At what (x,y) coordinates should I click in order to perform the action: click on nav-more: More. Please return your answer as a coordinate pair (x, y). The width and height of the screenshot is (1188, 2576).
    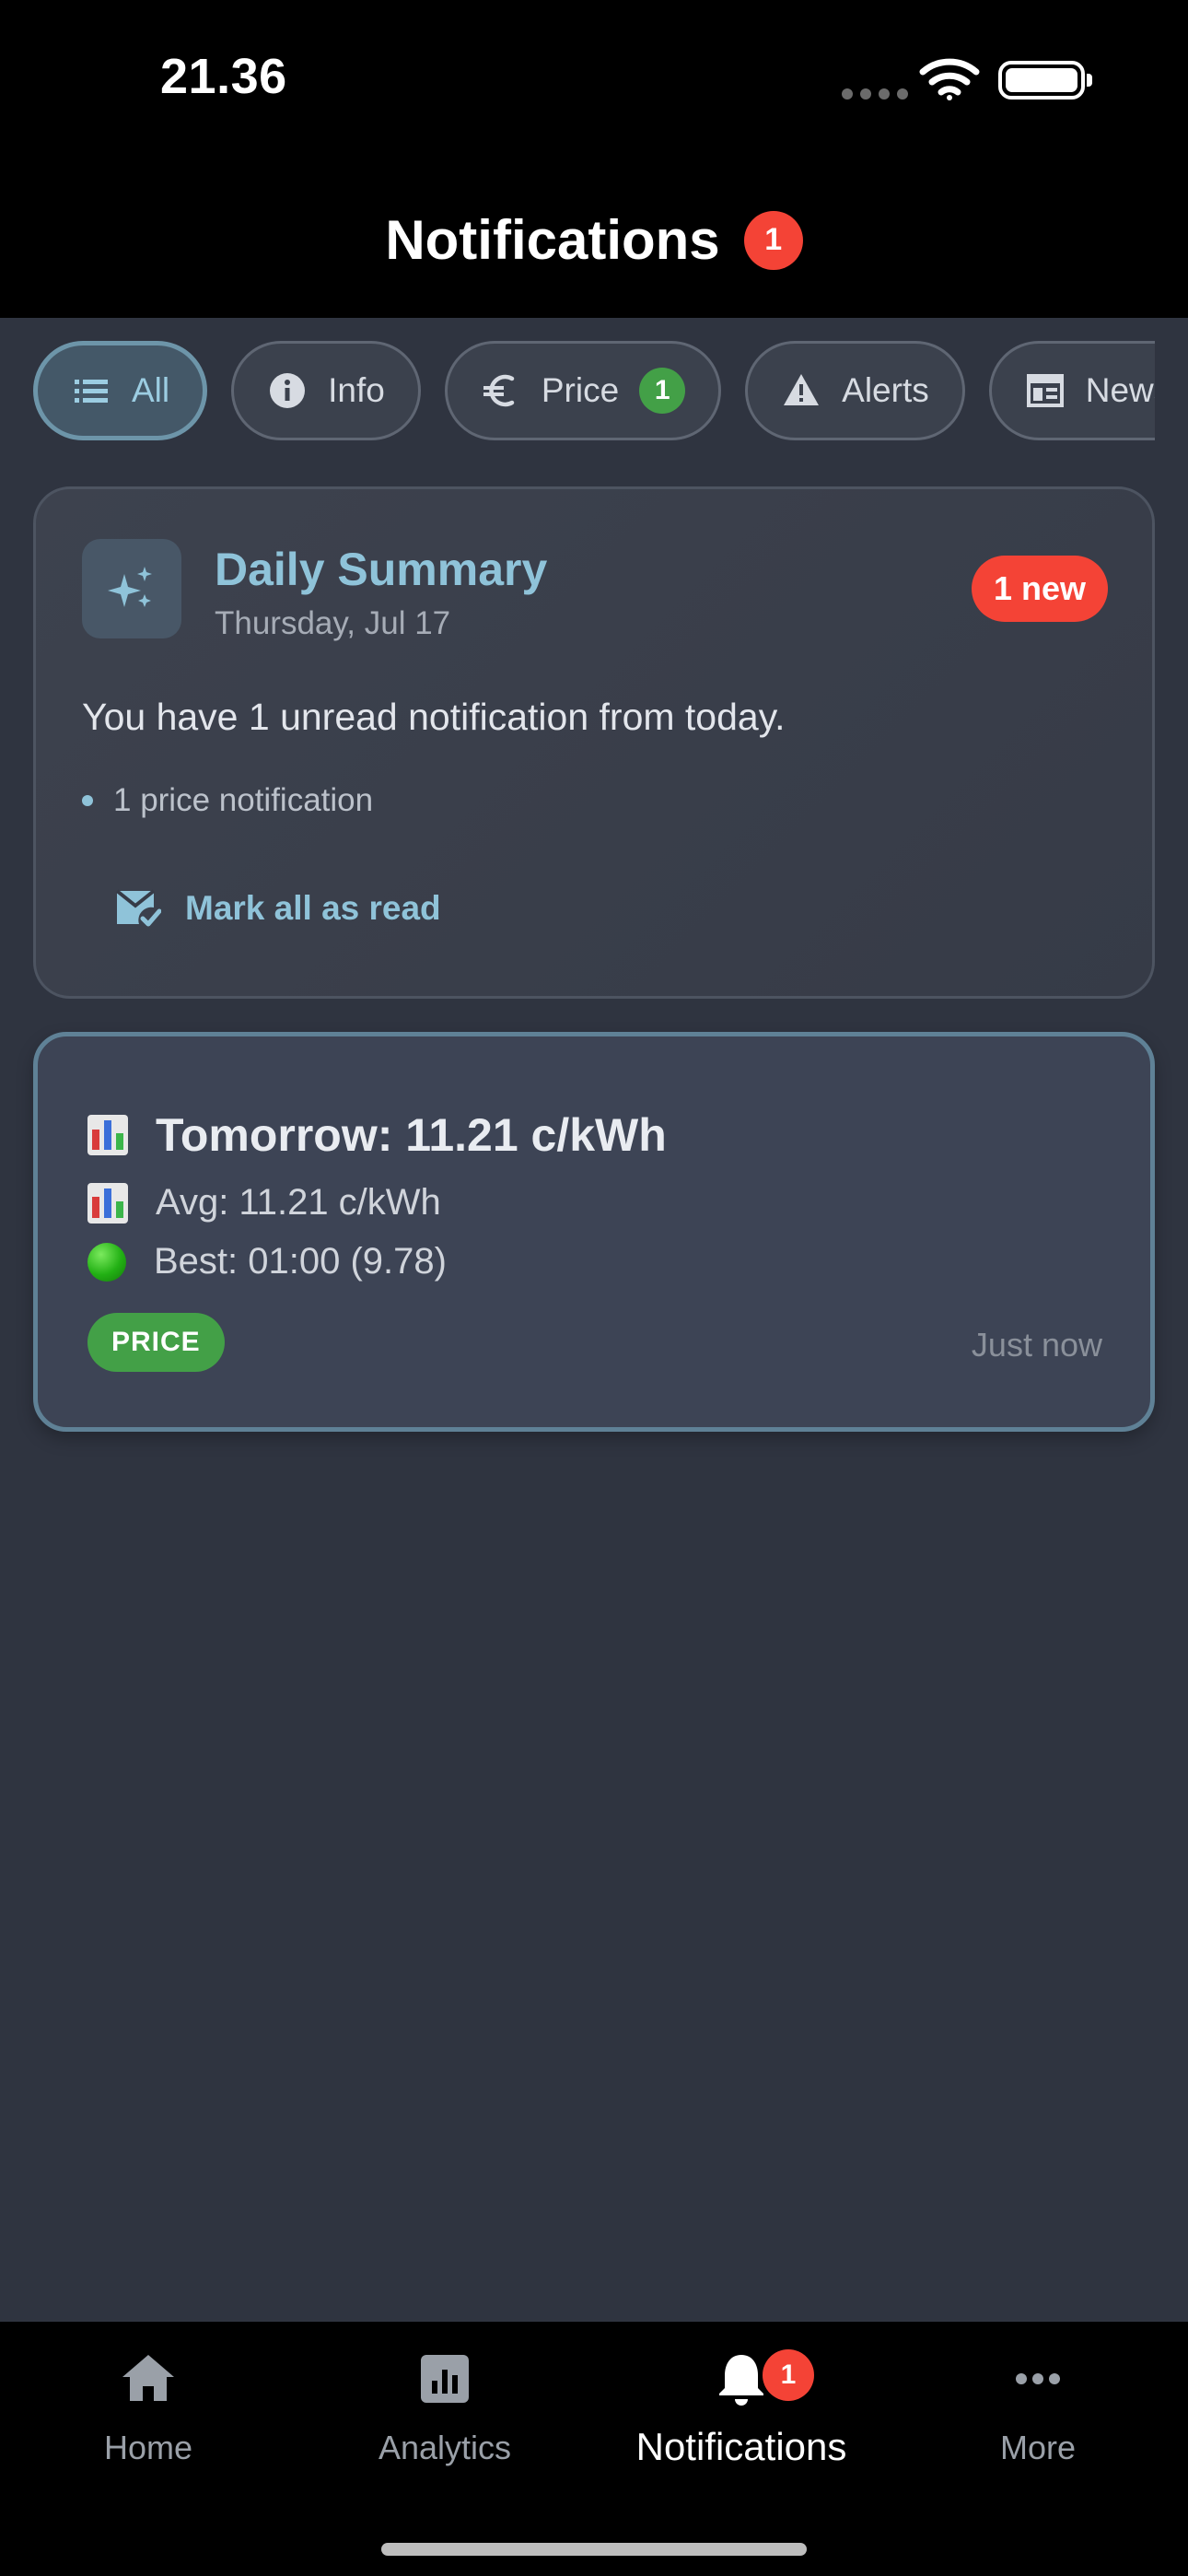
    Looking at the image, I should click on (1038, 2408).